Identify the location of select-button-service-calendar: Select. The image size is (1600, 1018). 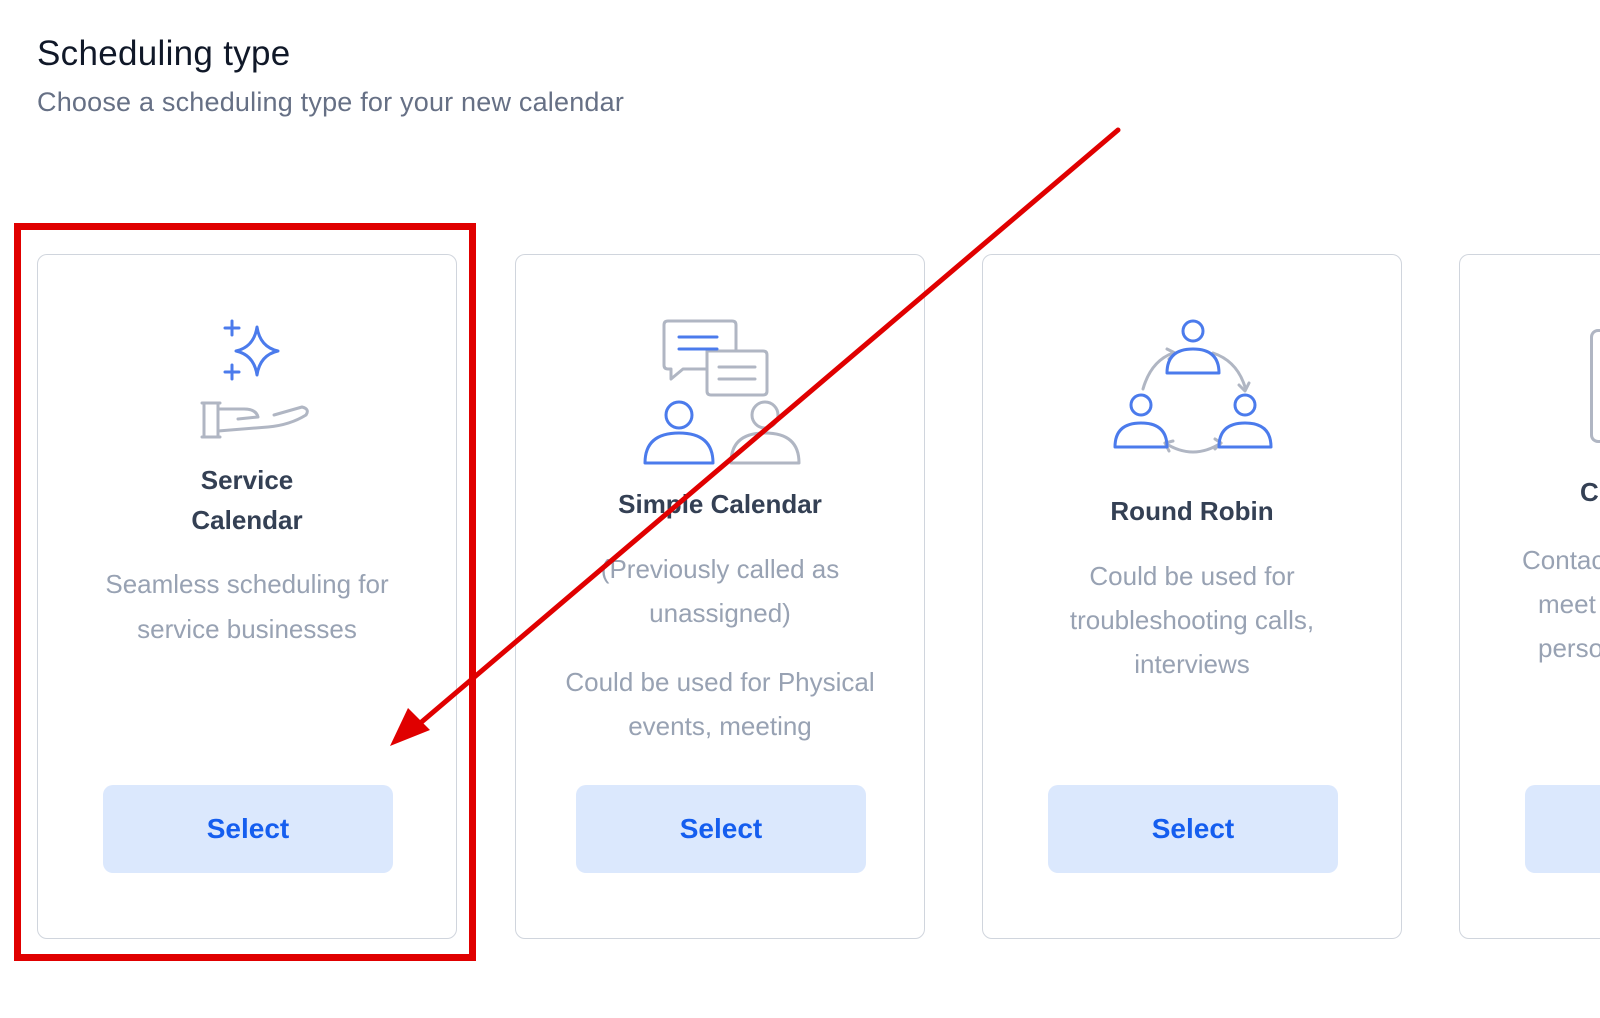
(248, 829).